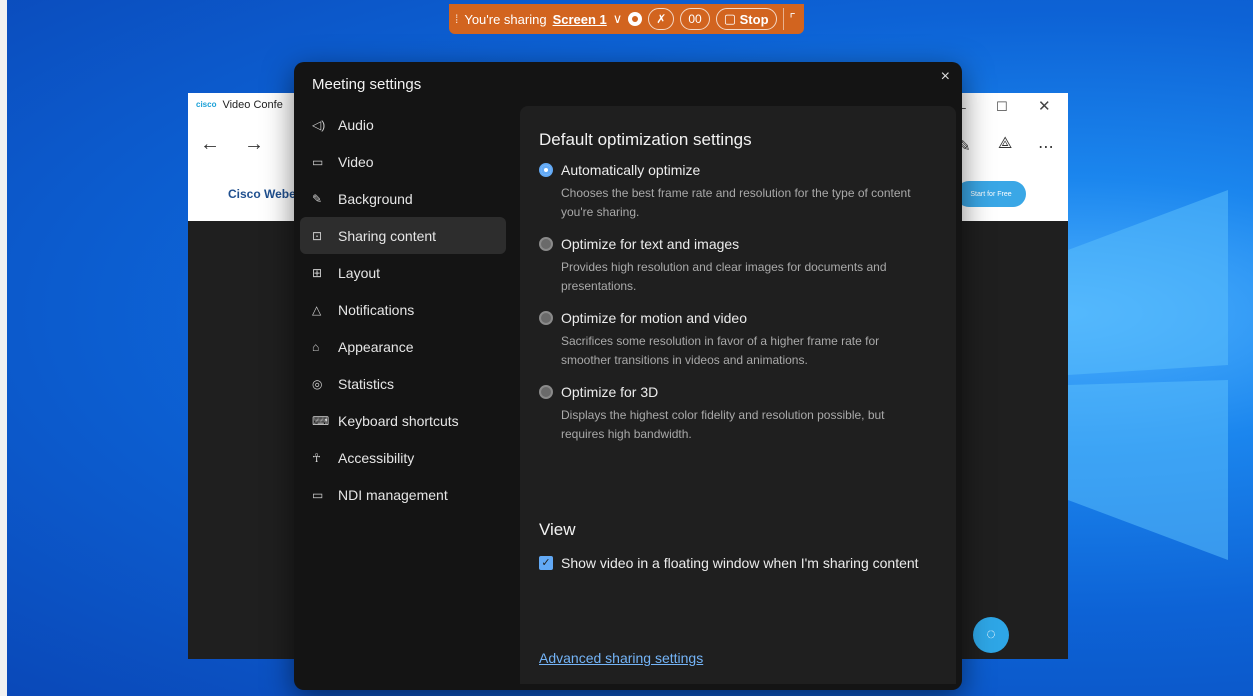  I want to click on back-arrow-icon: ←, so click(210, 144).